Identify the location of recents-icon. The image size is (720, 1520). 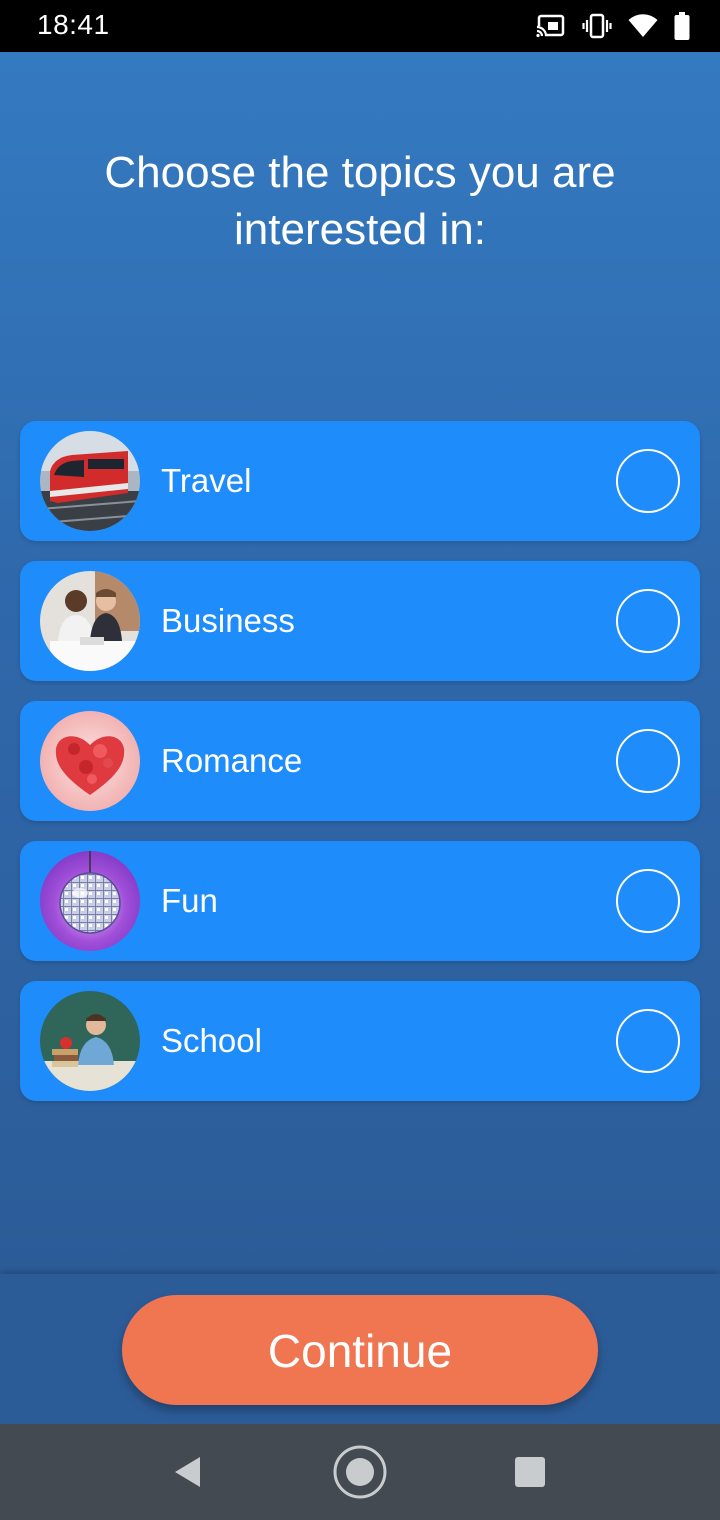
(530, 1472).